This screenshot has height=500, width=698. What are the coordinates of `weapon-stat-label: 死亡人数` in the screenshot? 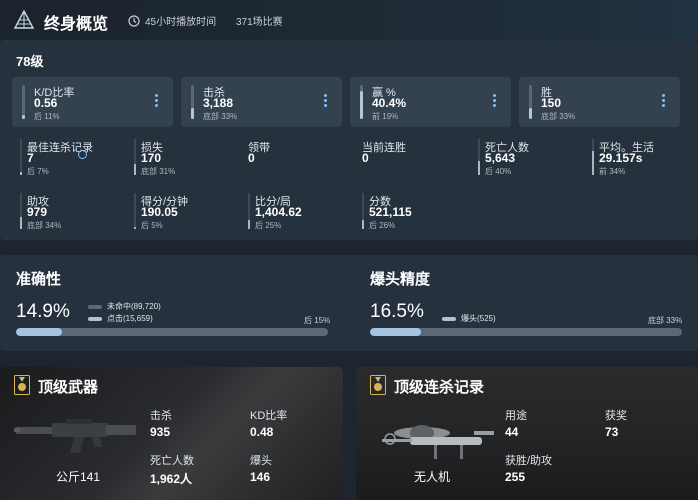 It's located at (172, 461).